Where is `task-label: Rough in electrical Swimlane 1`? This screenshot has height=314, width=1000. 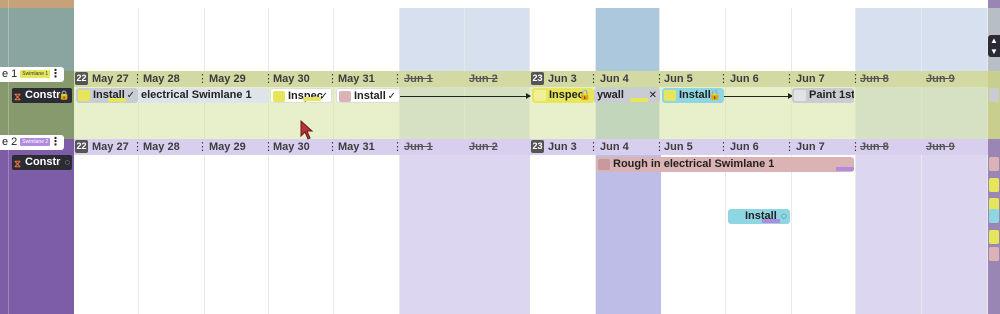
task-label: Rough in electrical Swimlane 1 is located at coordinates (694, 164).